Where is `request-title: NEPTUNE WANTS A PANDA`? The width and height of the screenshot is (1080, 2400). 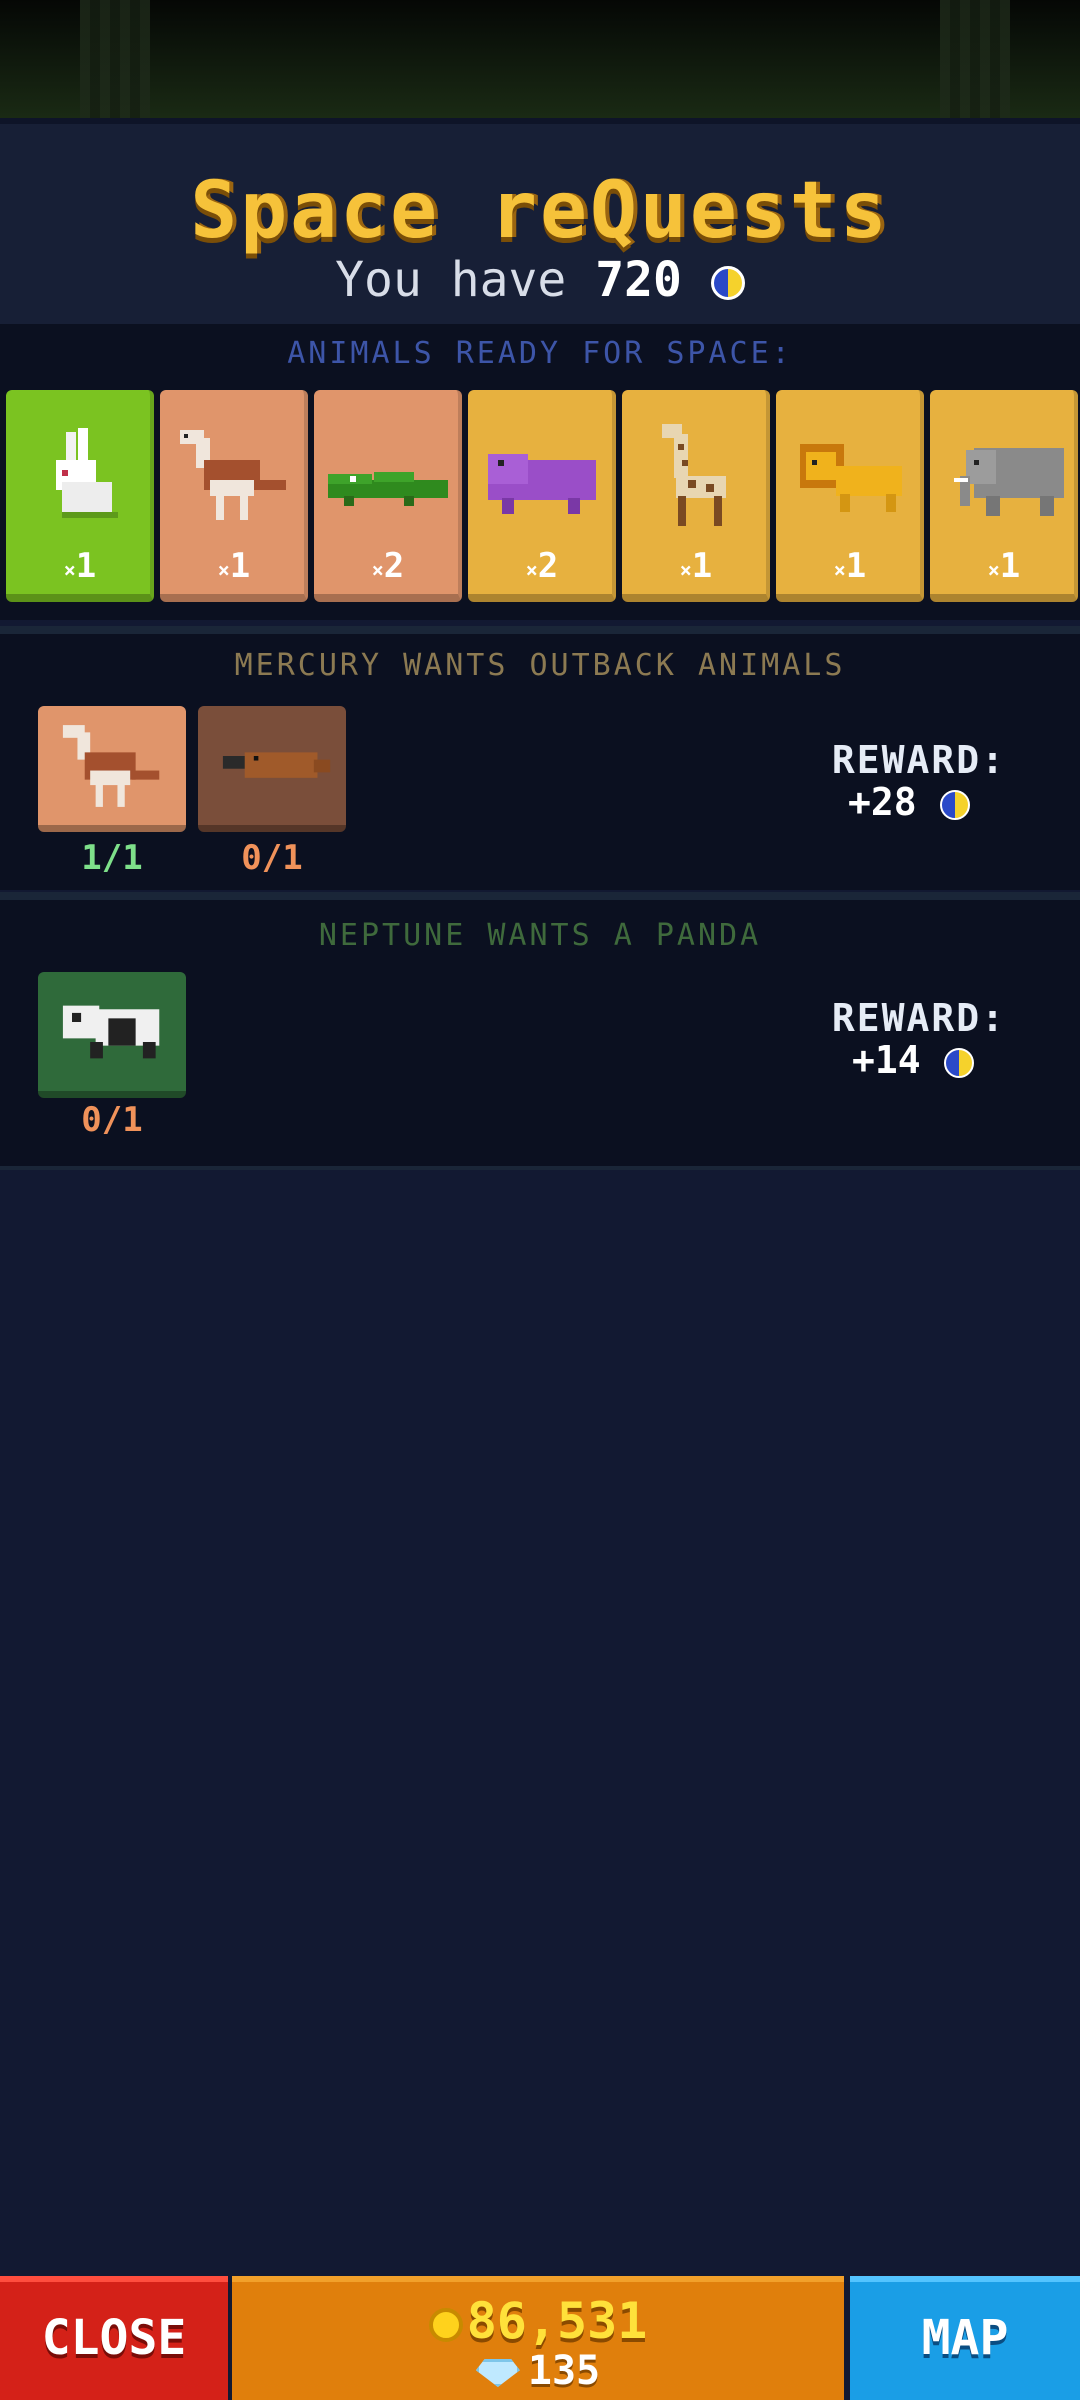
request-title: NEPTUNE WANTS A PANDA is located at coordinates (540, 935).